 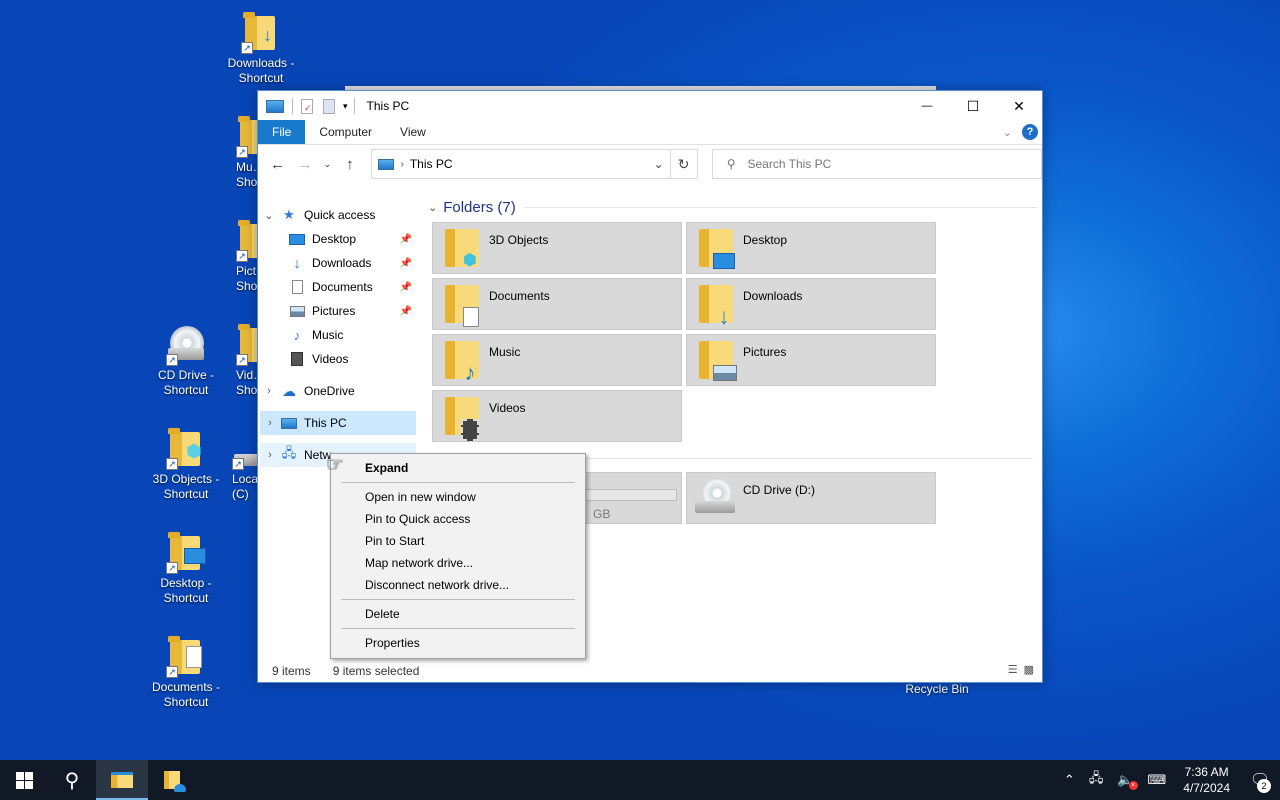 I want to click on folder-network-icon, so click(x=175, y=781).